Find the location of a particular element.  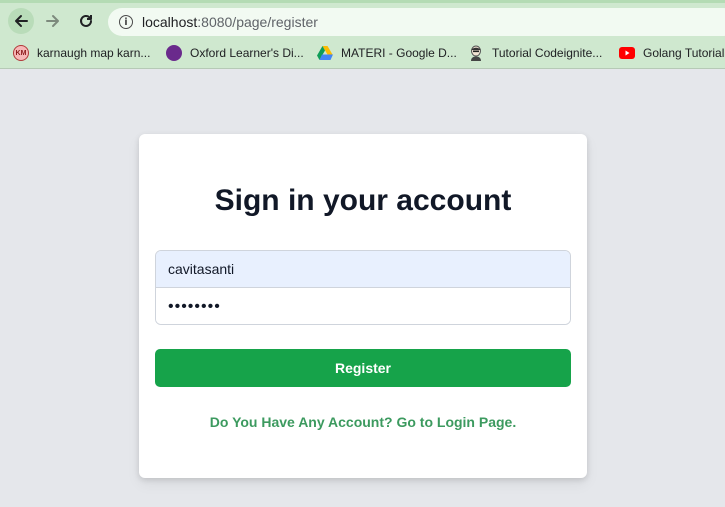

credentials-fields is located at coordinates (363, 287).